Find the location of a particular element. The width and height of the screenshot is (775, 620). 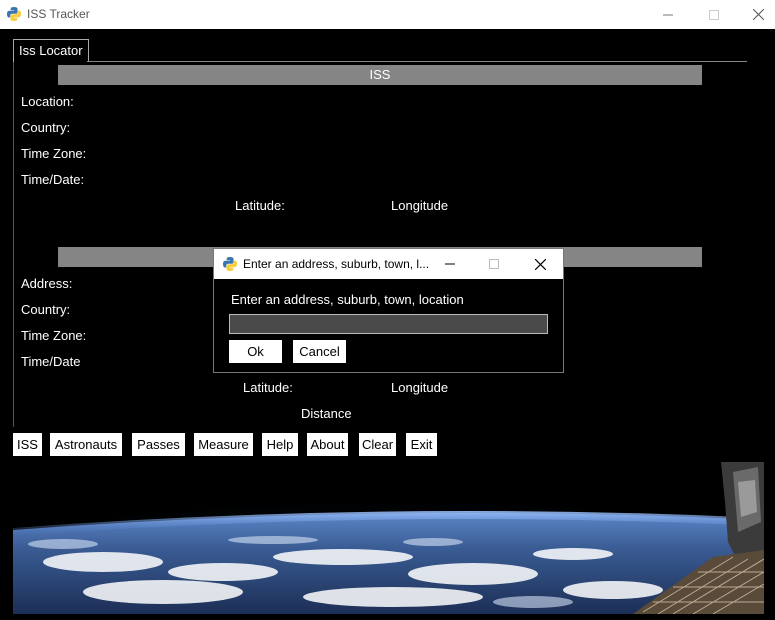

measure-button: Measure is located at coordinates (223, 444).